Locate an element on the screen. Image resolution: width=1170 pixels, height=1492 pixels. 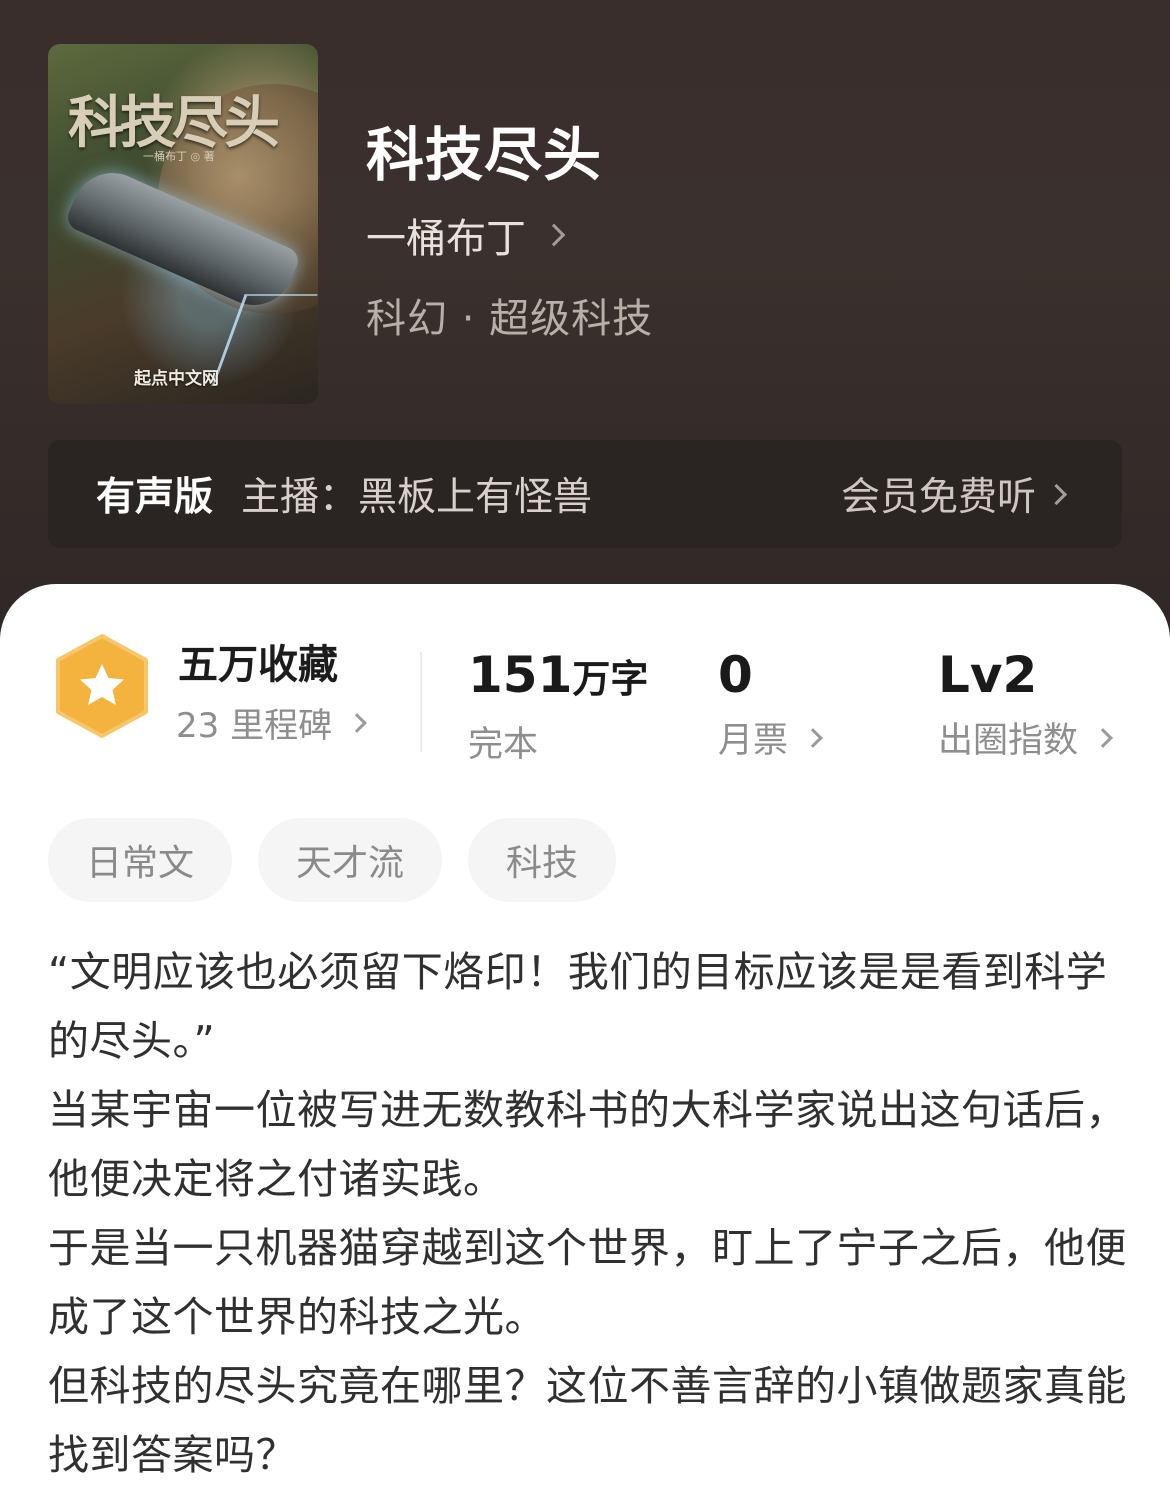
monthly-votes-label: 月票 is located at coordinates (753, 741).